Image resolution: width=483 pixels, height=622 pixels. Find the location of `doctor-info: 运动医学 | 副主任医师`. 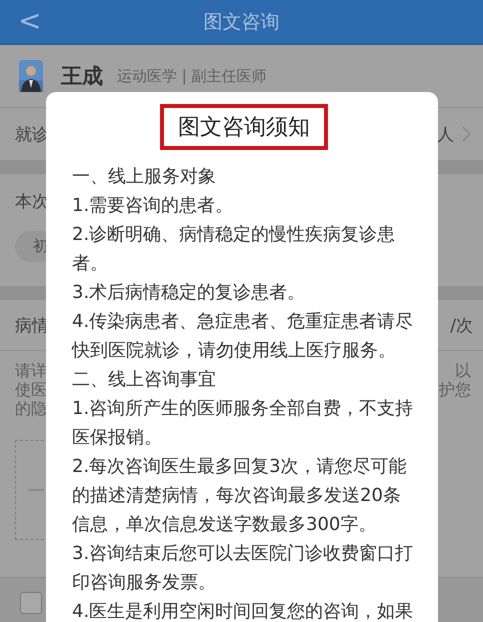

doctor-info: 运动医学 | 副主任医师 is located at coordinates (192, 76).